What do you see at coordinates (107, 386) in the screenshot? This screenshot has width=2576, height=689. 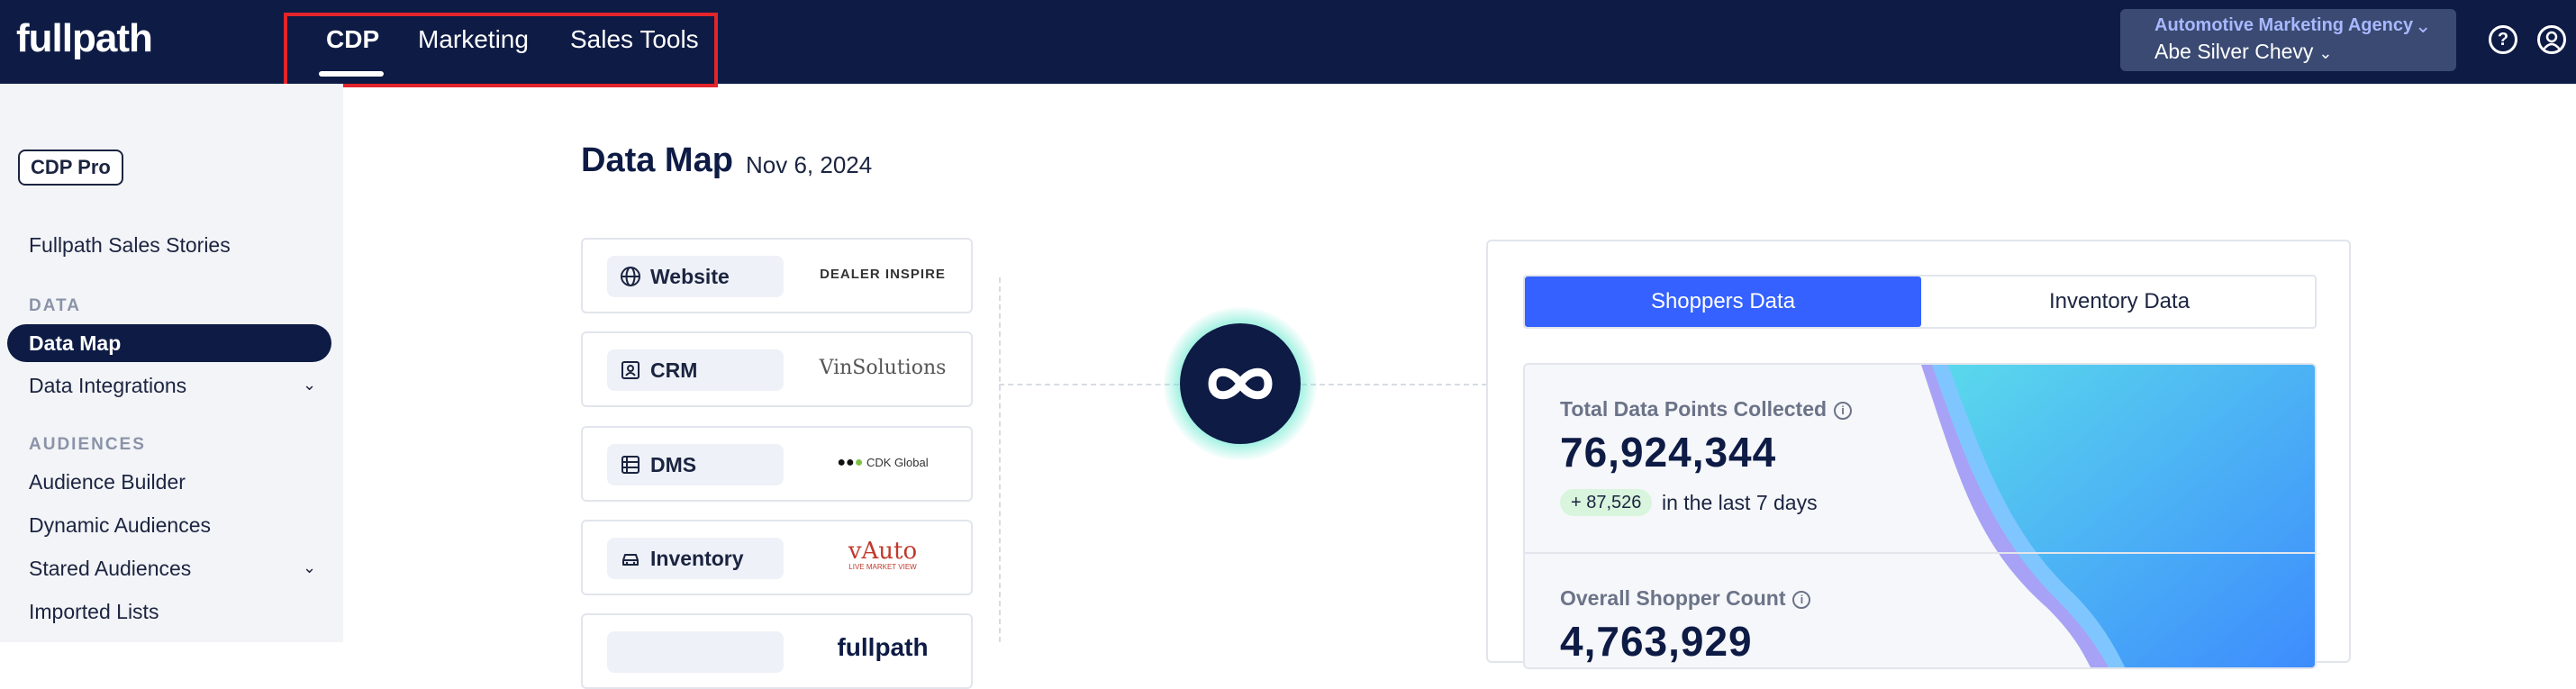 I see `sidebar-item-data-integrations: Data Integrations` at bounding box center [107, 386].